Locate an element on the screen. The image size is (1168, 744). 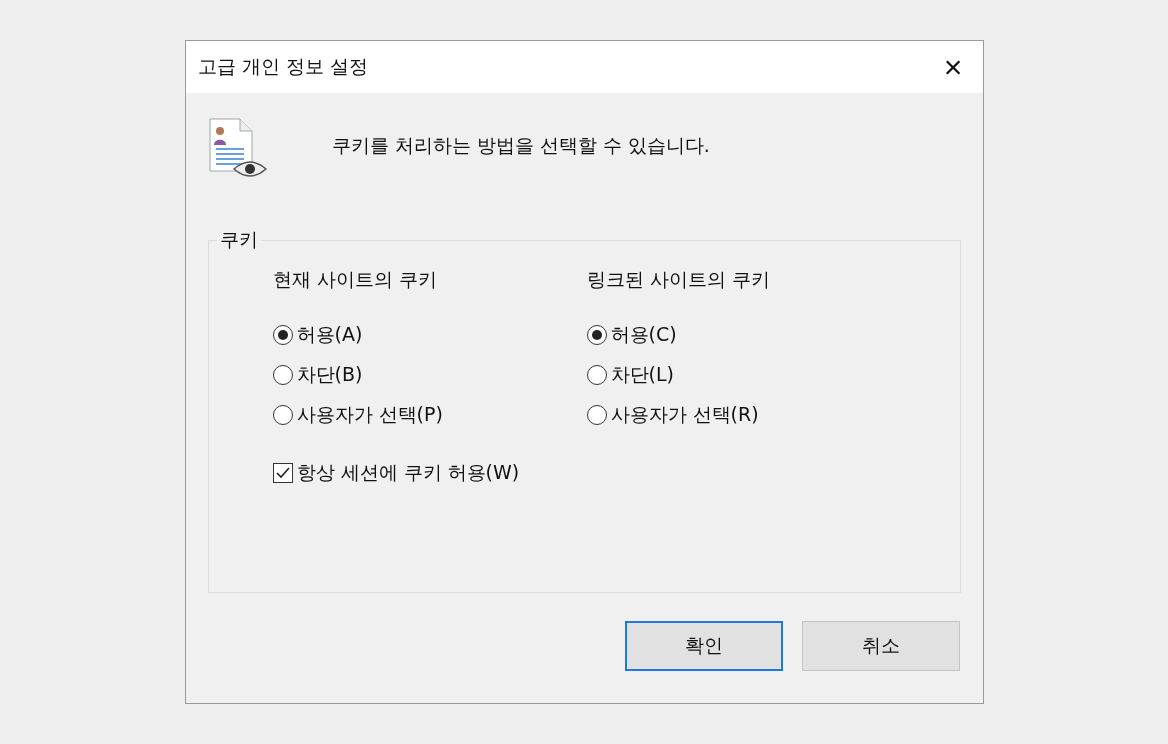
column-heading: 현재 사이트의 쿠키 is located at coordinates (355, 279).